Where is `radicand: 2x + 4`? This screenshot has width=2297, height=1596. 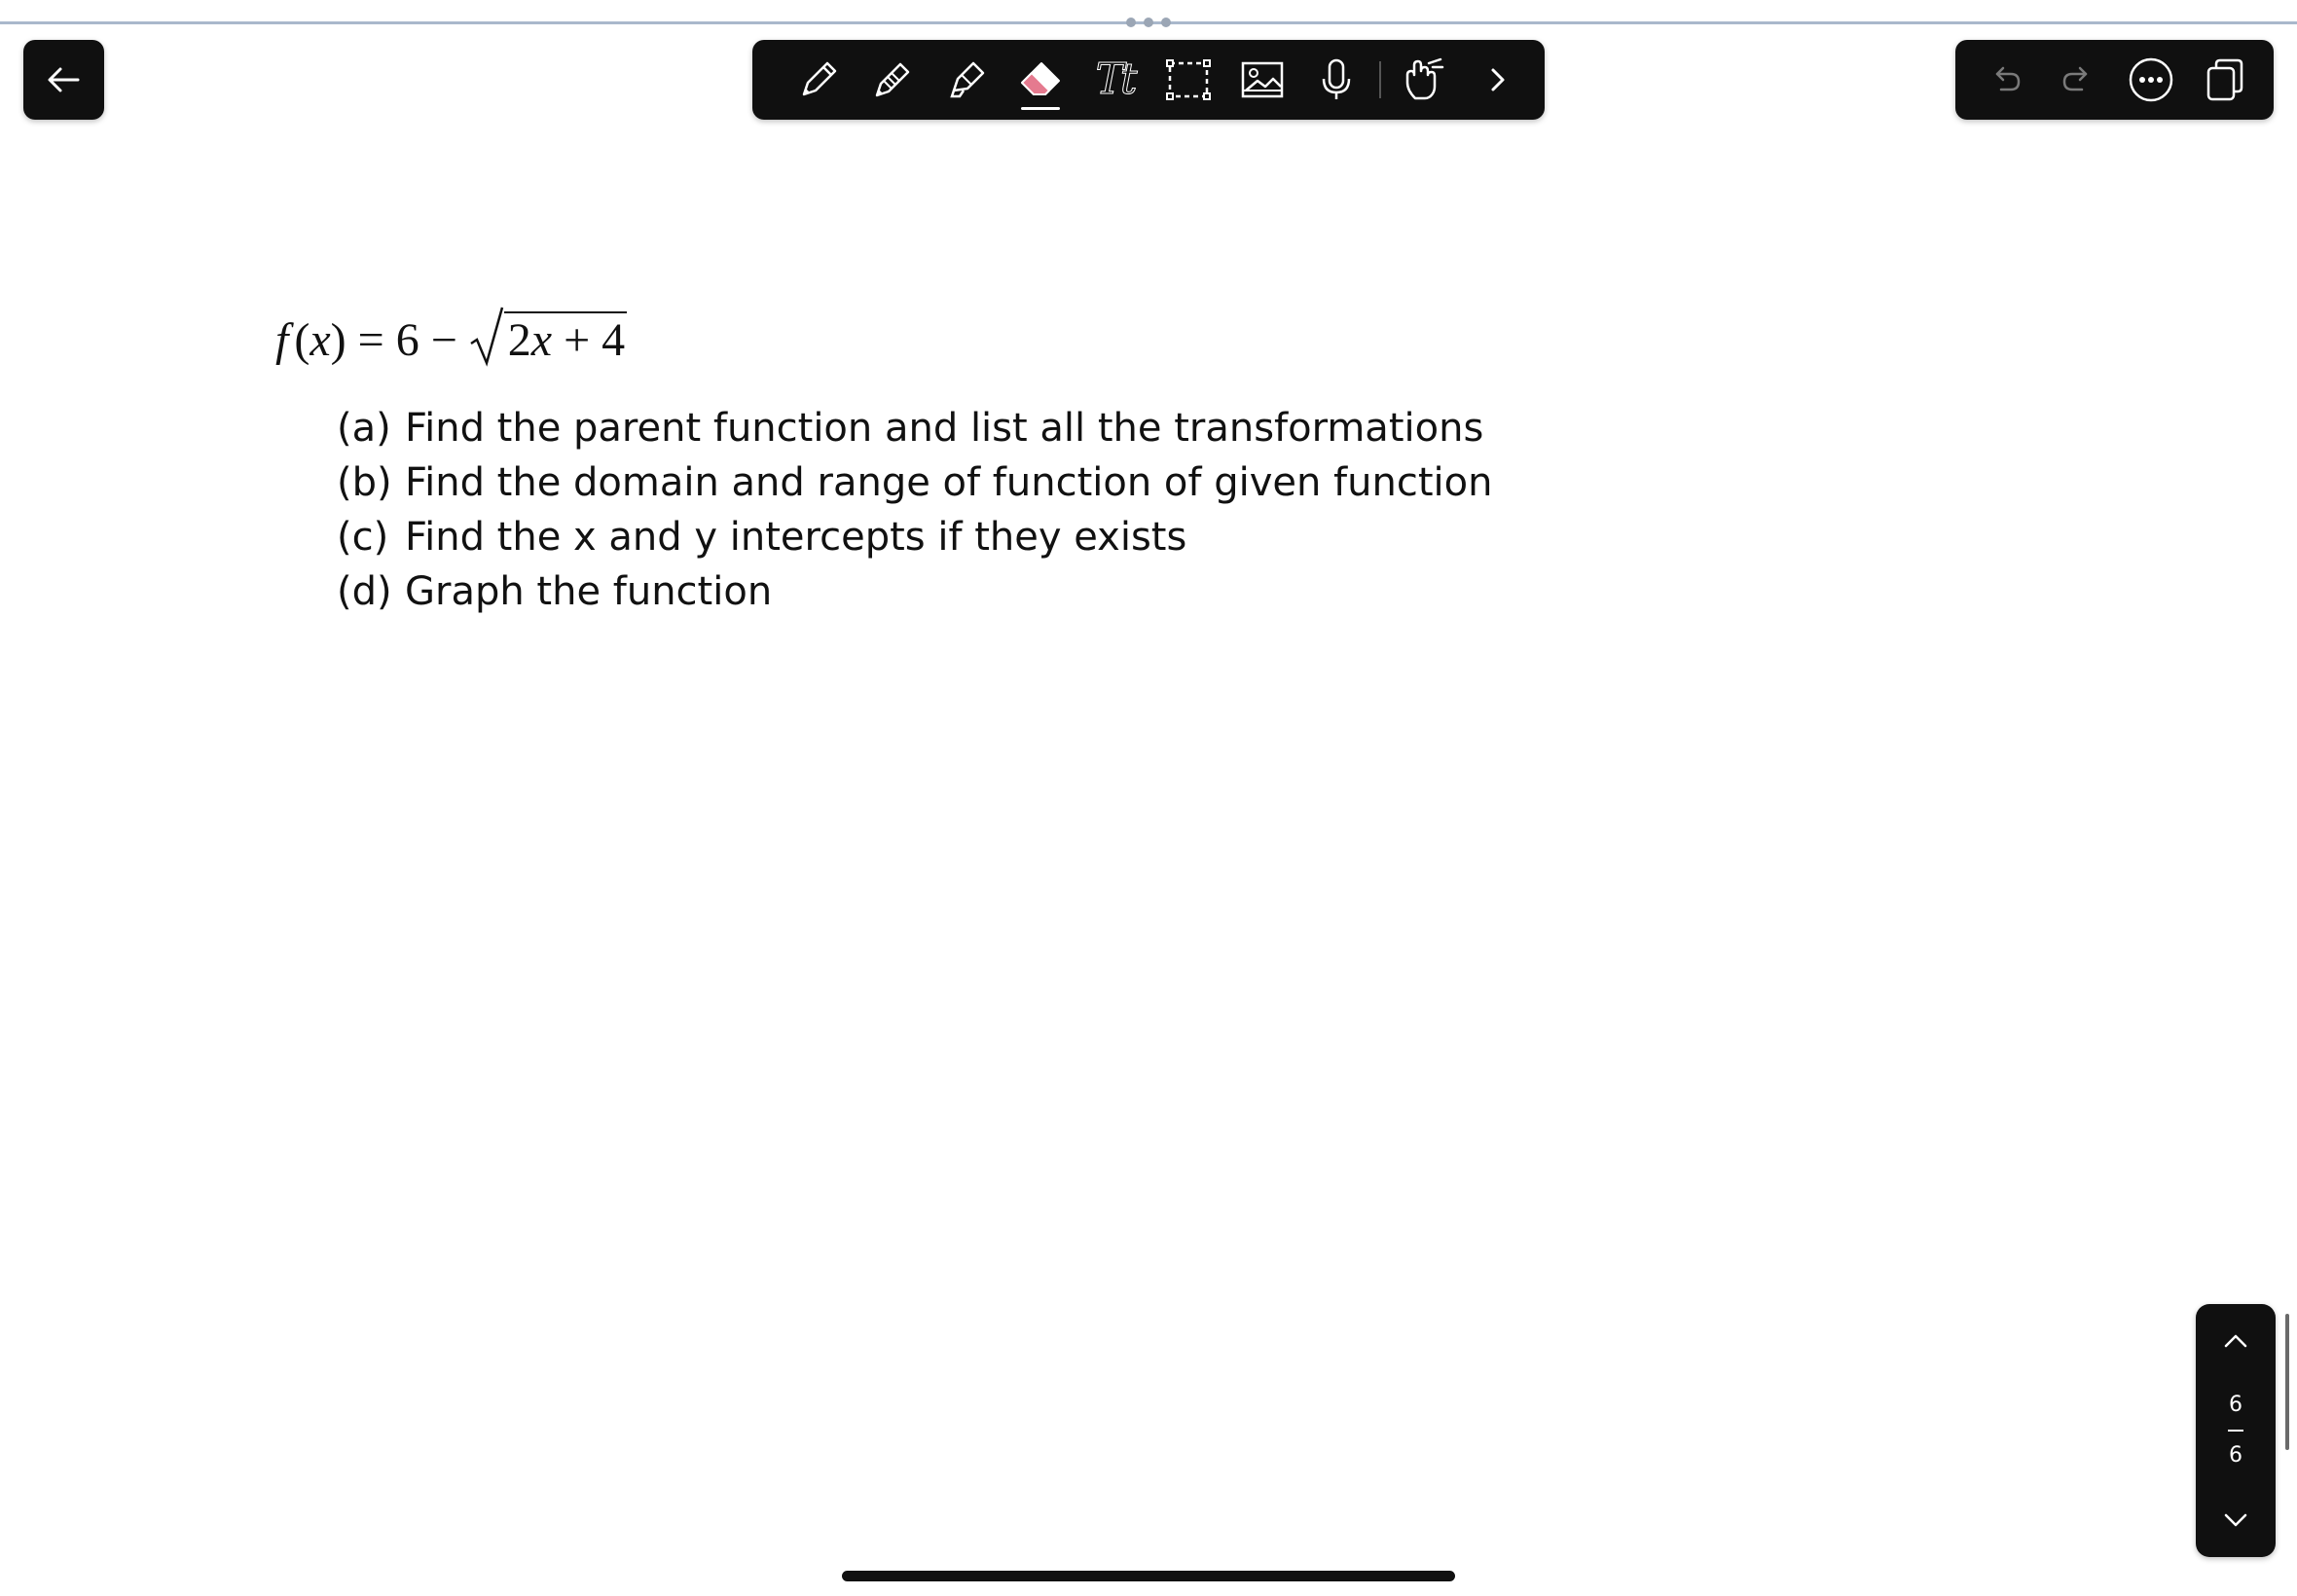 radicand: 2x + 4 is located at coordinates (565, 338).